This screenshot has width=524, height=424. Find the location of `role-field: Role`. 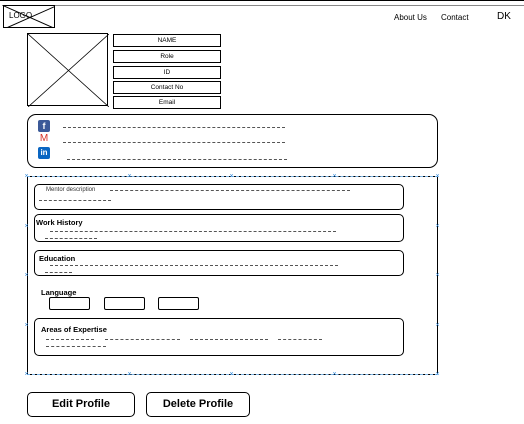

role-field: Role is located at coordinates (167, 56).